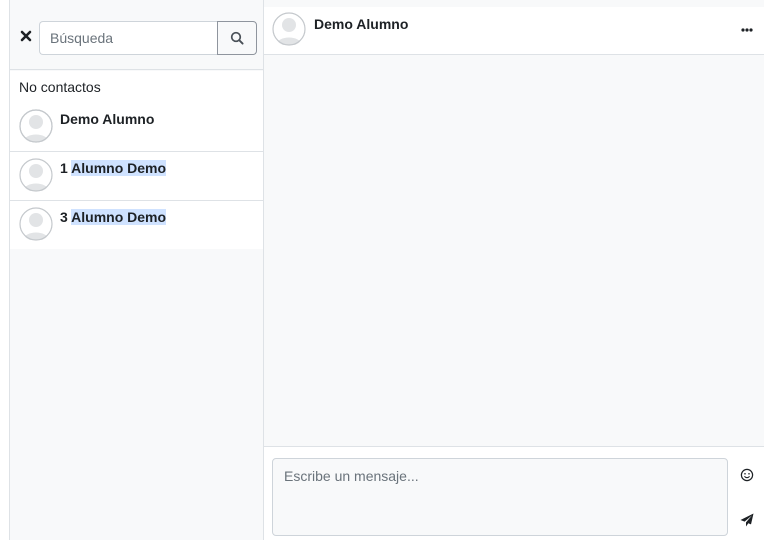 The width and height of the screenshot is (764, 540). What do you see at coordinates (361, 24) in the screenshot?
I see `conversation-title: Demo Alumno` at bounding box center [361, 24].